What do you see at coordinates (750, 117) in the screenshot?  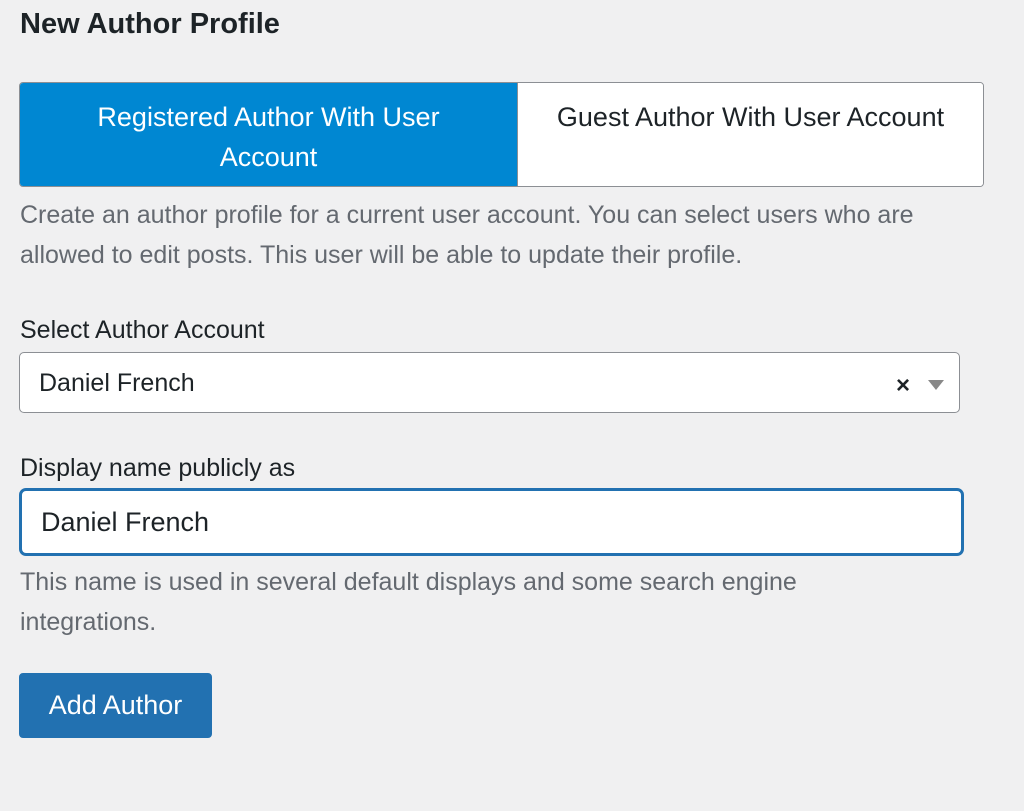 I see `tab-guest-author-label: Guest Author With User Account` at bounding box center [750, 117].